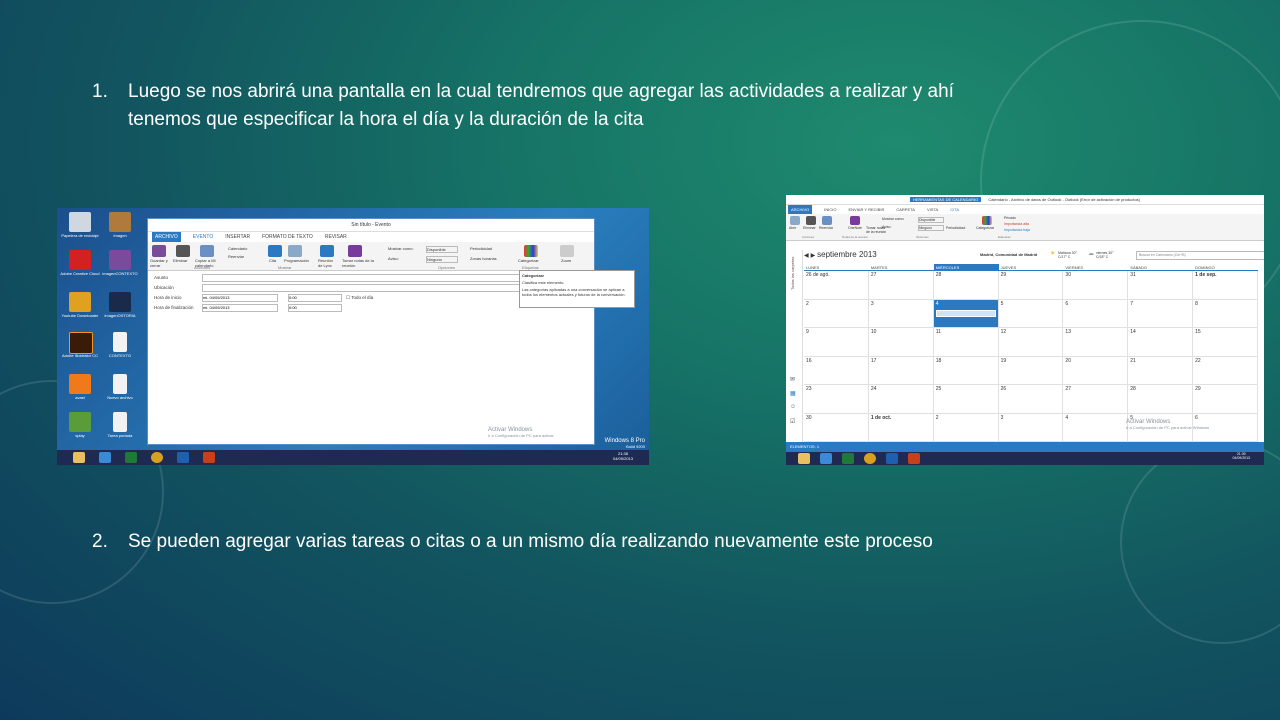 This screenshot has height=720, width=1280. What do you see at coordinates (1225, 285) in the screenshot?
I see `day-cell: 1 de sep.` at bounding box center [1225, 285].